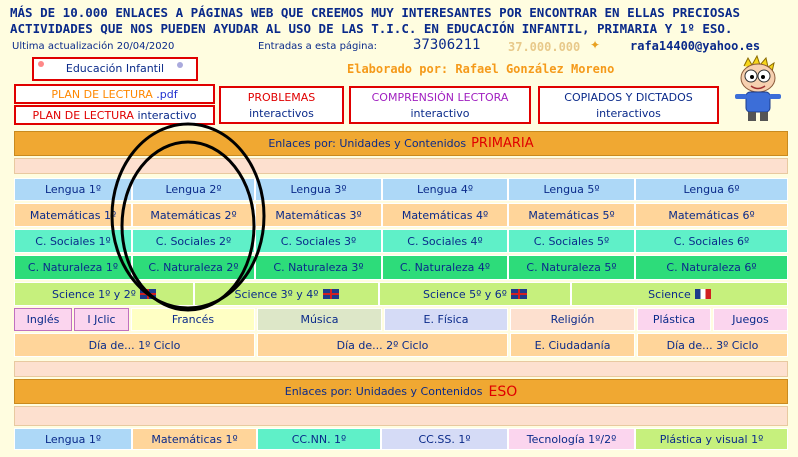  Describe the element at coordinates (464, 294) in the screenshot. I see `science-5-6-label: Science 5º y 6º` at that location.